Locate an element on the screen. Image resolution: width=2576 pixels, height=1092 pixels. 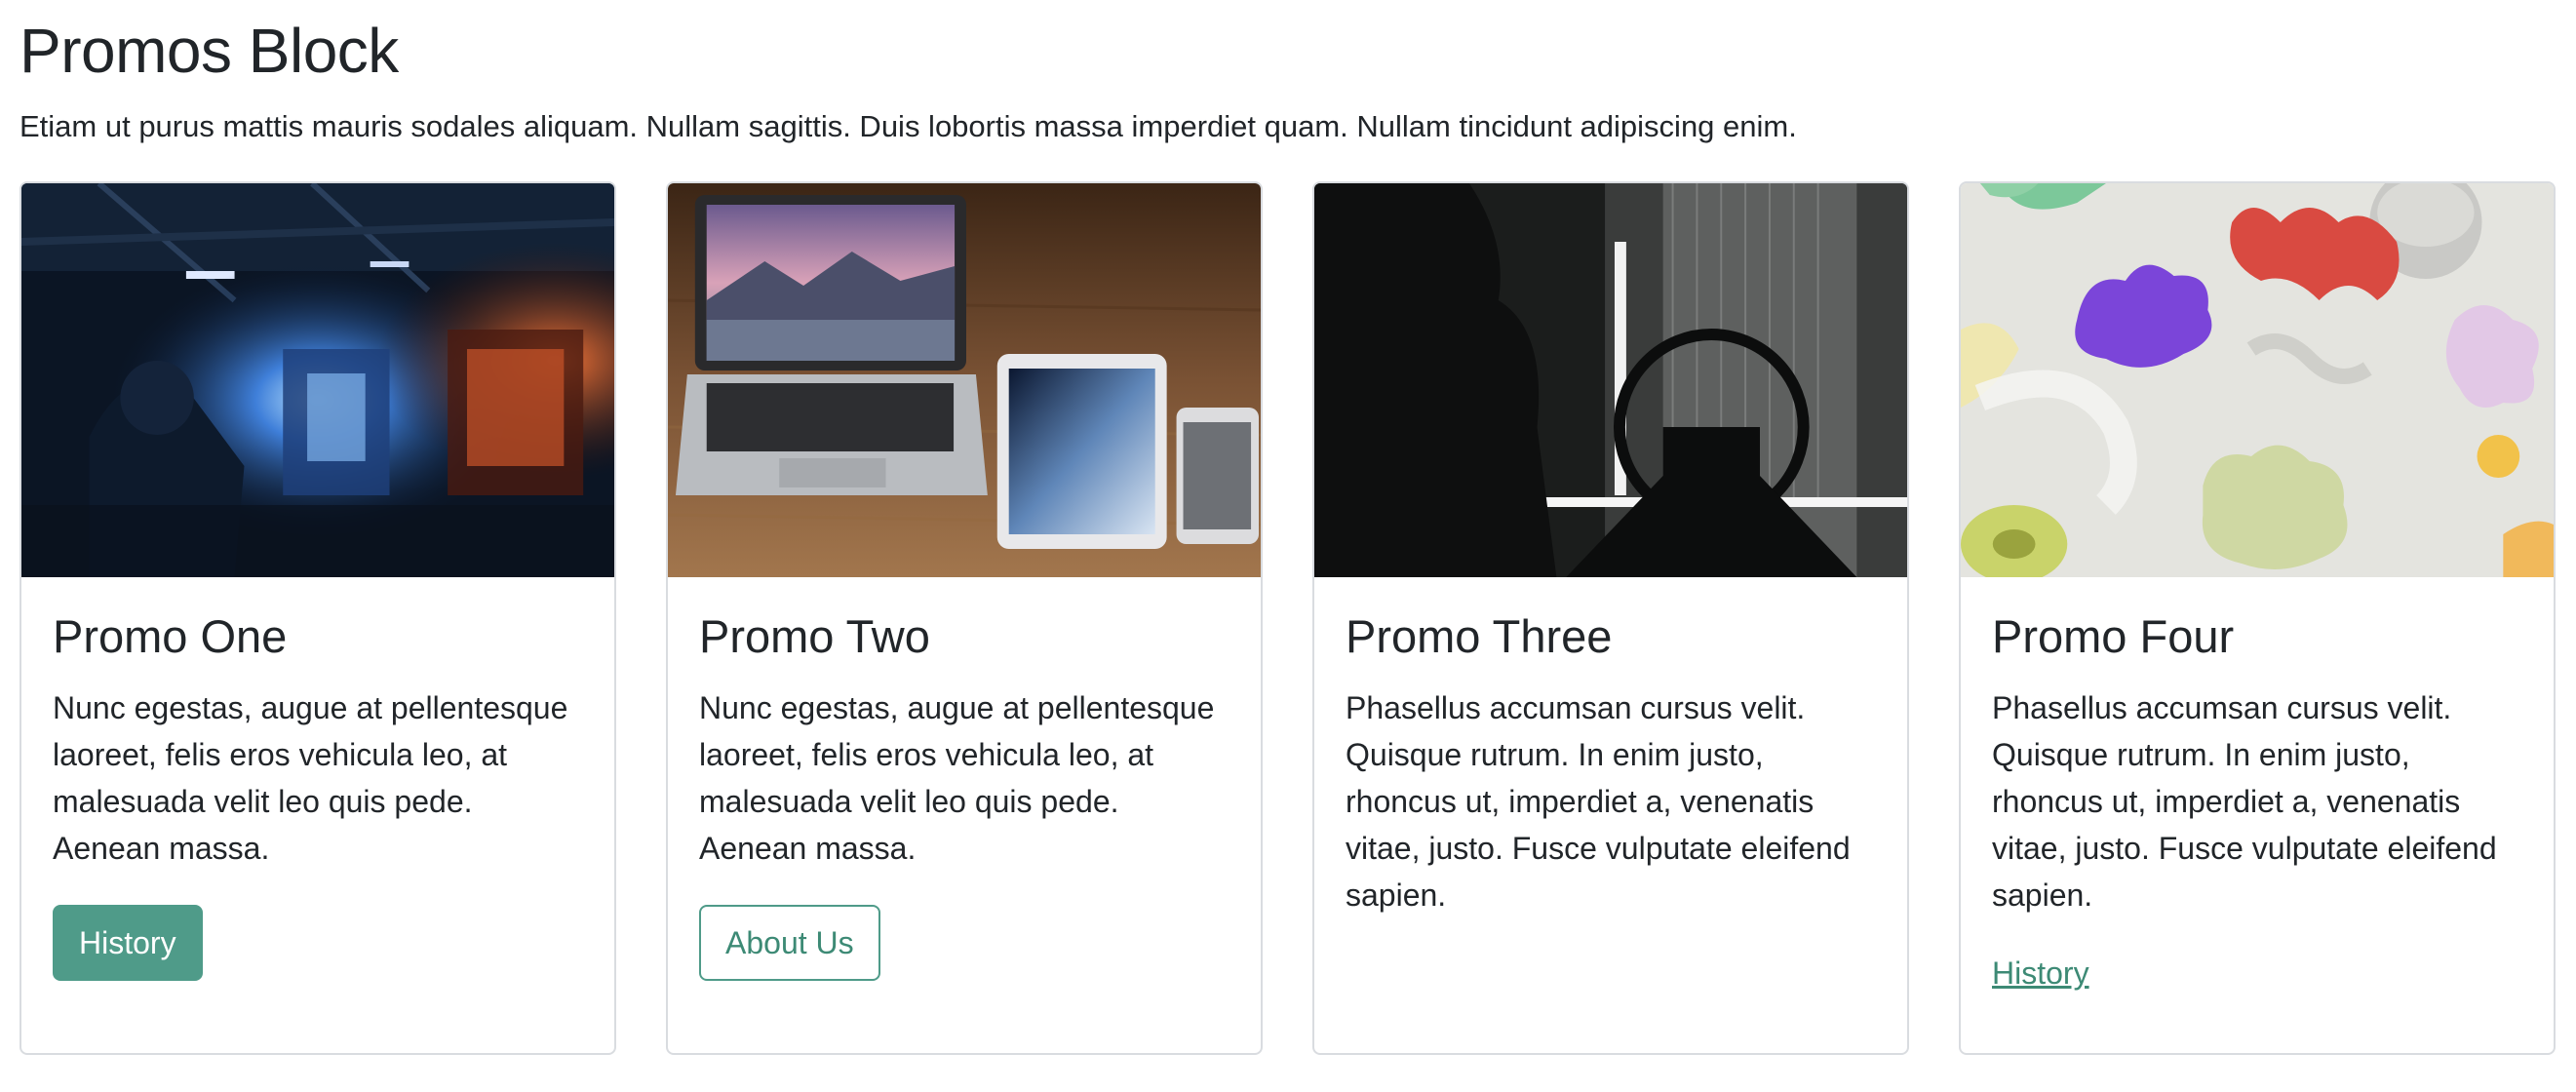
promo-title: Promo One is located at coordinates (170, 636).